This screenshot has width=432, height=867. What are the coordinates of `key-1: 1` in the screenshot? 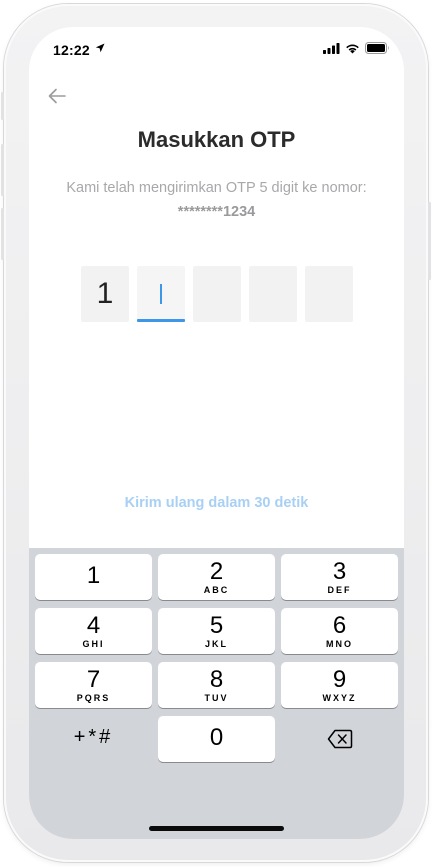 It's located at (93, 577).